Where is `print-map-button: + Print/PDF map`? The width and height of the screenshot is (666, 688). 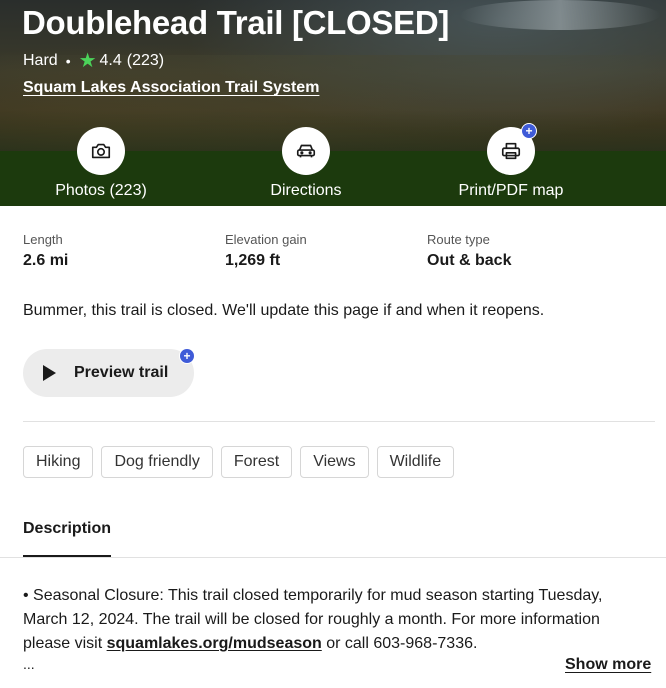
print-map-button: + Print/PDF map is located at coordinates (511, 161).